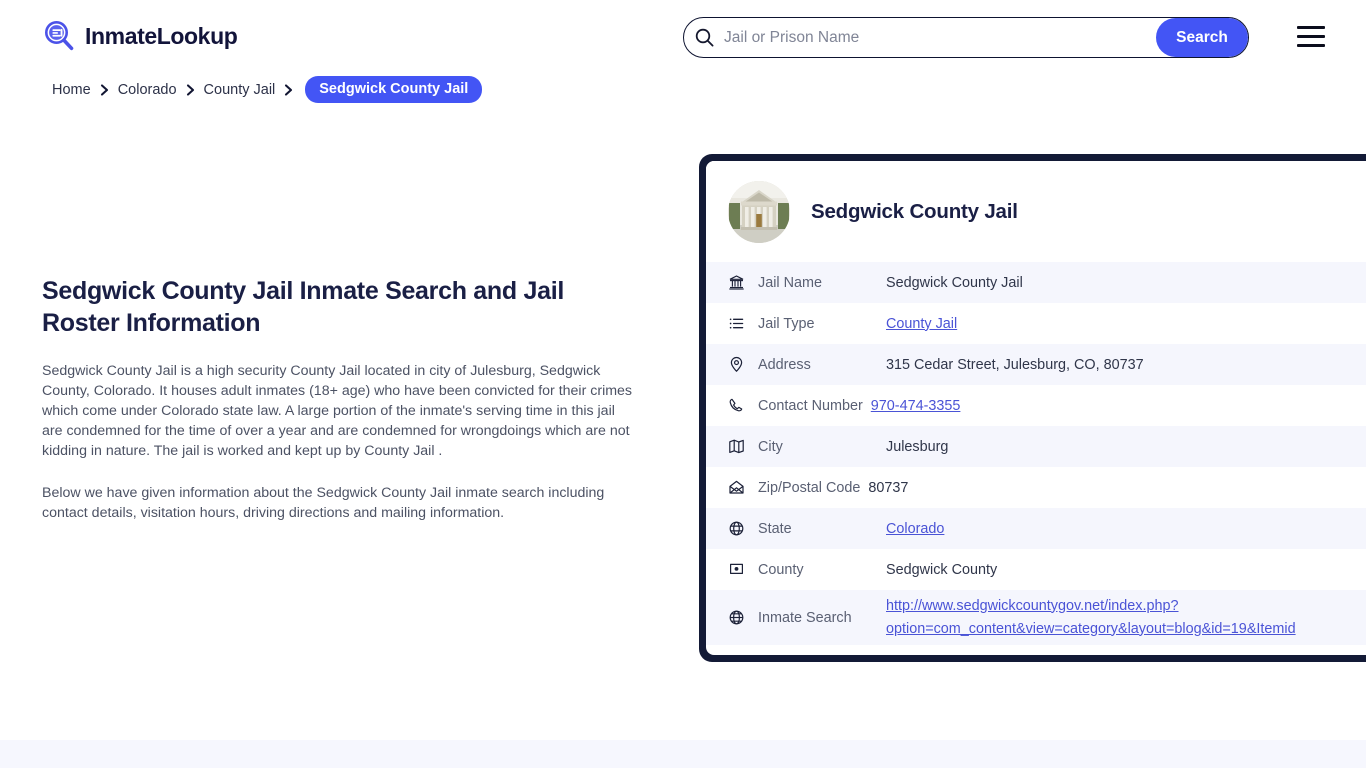  I want to click on row-label: City, so click(770, 446).